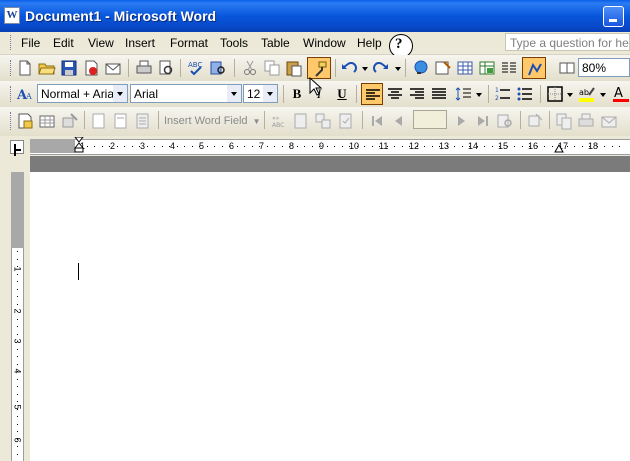  What do you see at coordinates (503, 94) in the screenshot?
I see `numbering-icon: 12` at bounding box center [503, 94].